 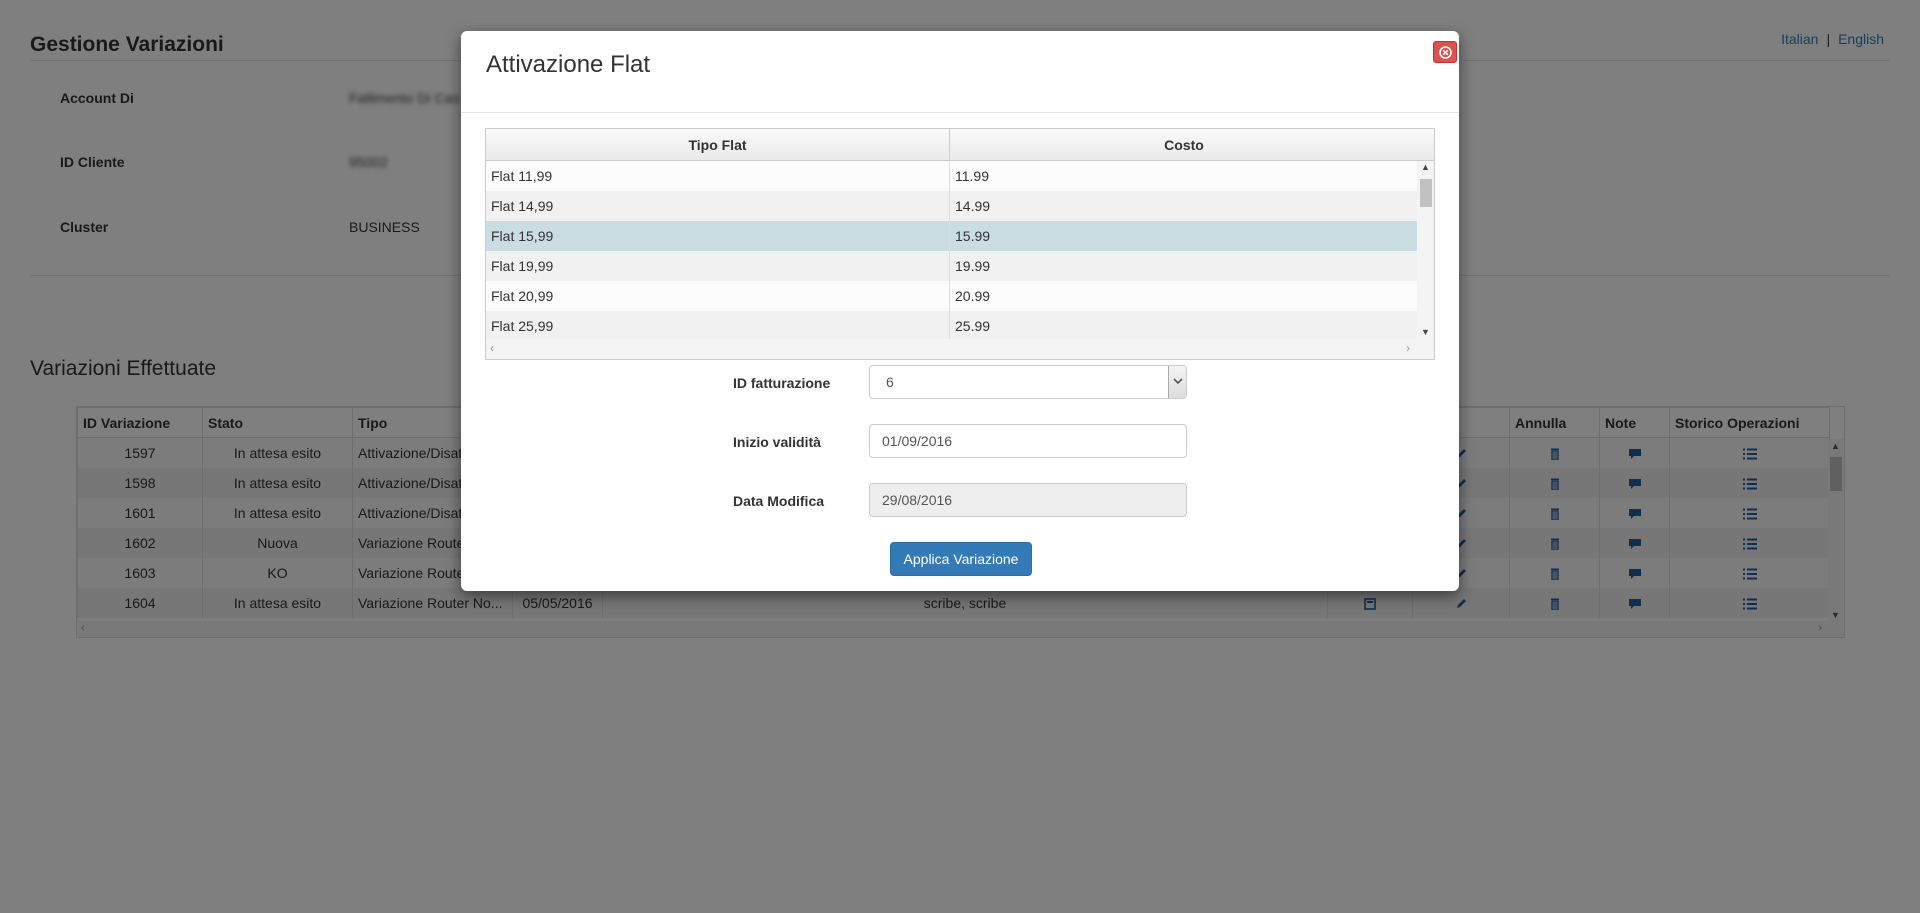 What do you see at coordinates (1408, 348) in the screenshot?
I see `scroll-right-icon: ›` at bounding box center [1408, 348].